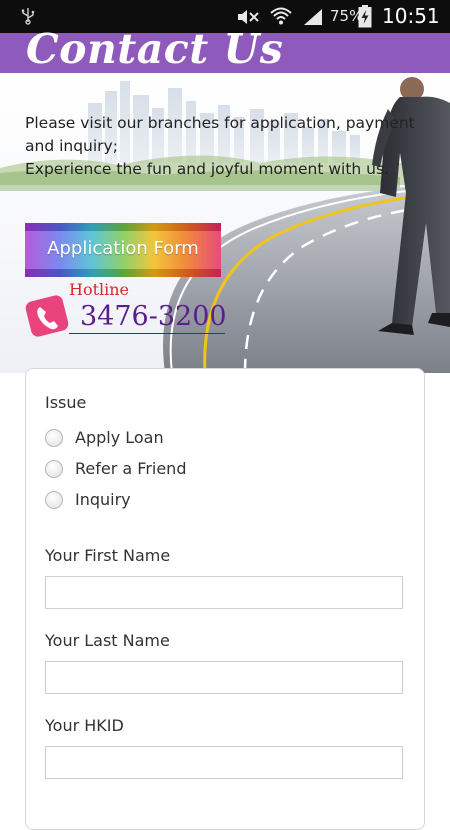  Describe the element at coordinates (107, 640) in the screenshot. I see `last-name-label: Your Last Name` at that location.